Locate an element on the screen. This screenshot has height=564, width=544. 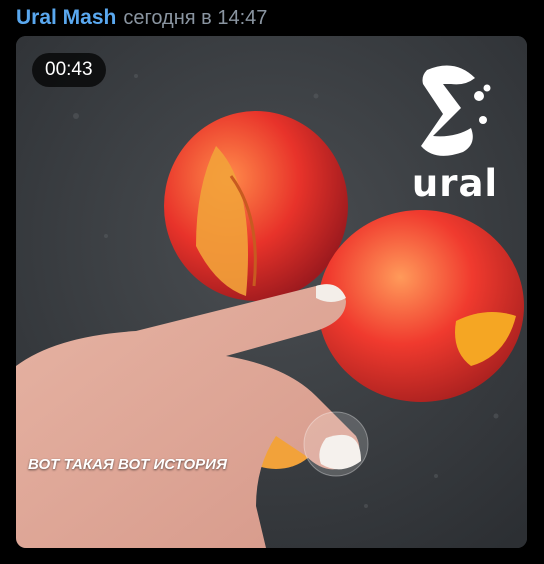
ural-logo: ural is located at coordinates (455, 133).